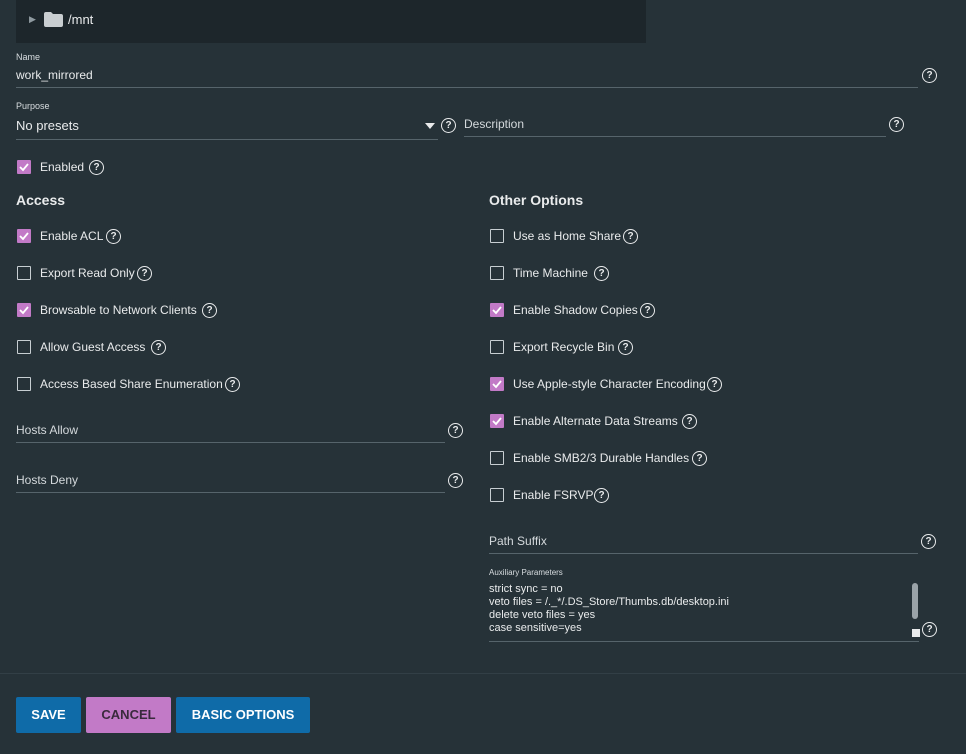 Image resolution: width=966 pixels, height=754 pixels. What do you see at coordinates (24, 384) in the screenshot?
I see `abse-checkbox` at bounding box center [24, 384].